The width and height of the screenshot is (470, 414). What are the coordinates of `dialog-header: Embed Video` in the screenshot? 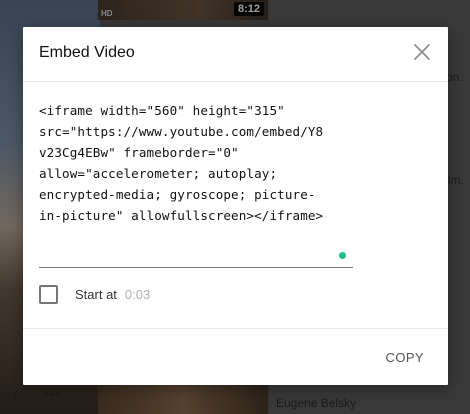 It's located at (235, 54).